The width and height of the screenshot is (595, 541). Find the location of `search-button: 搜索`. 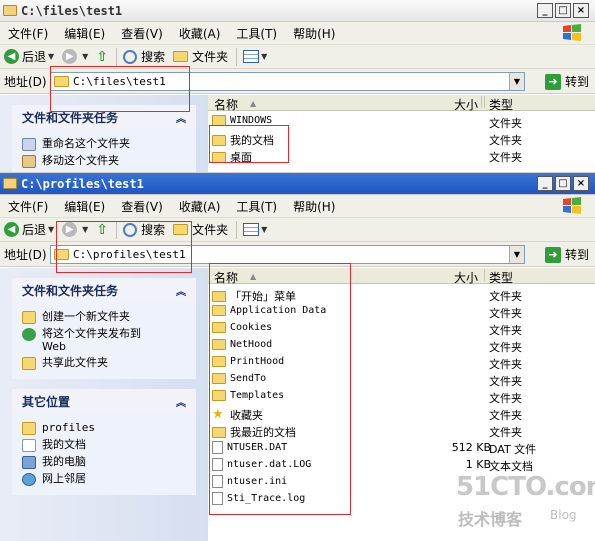

search-button: 搜索 is located at coordinates (144, 56).